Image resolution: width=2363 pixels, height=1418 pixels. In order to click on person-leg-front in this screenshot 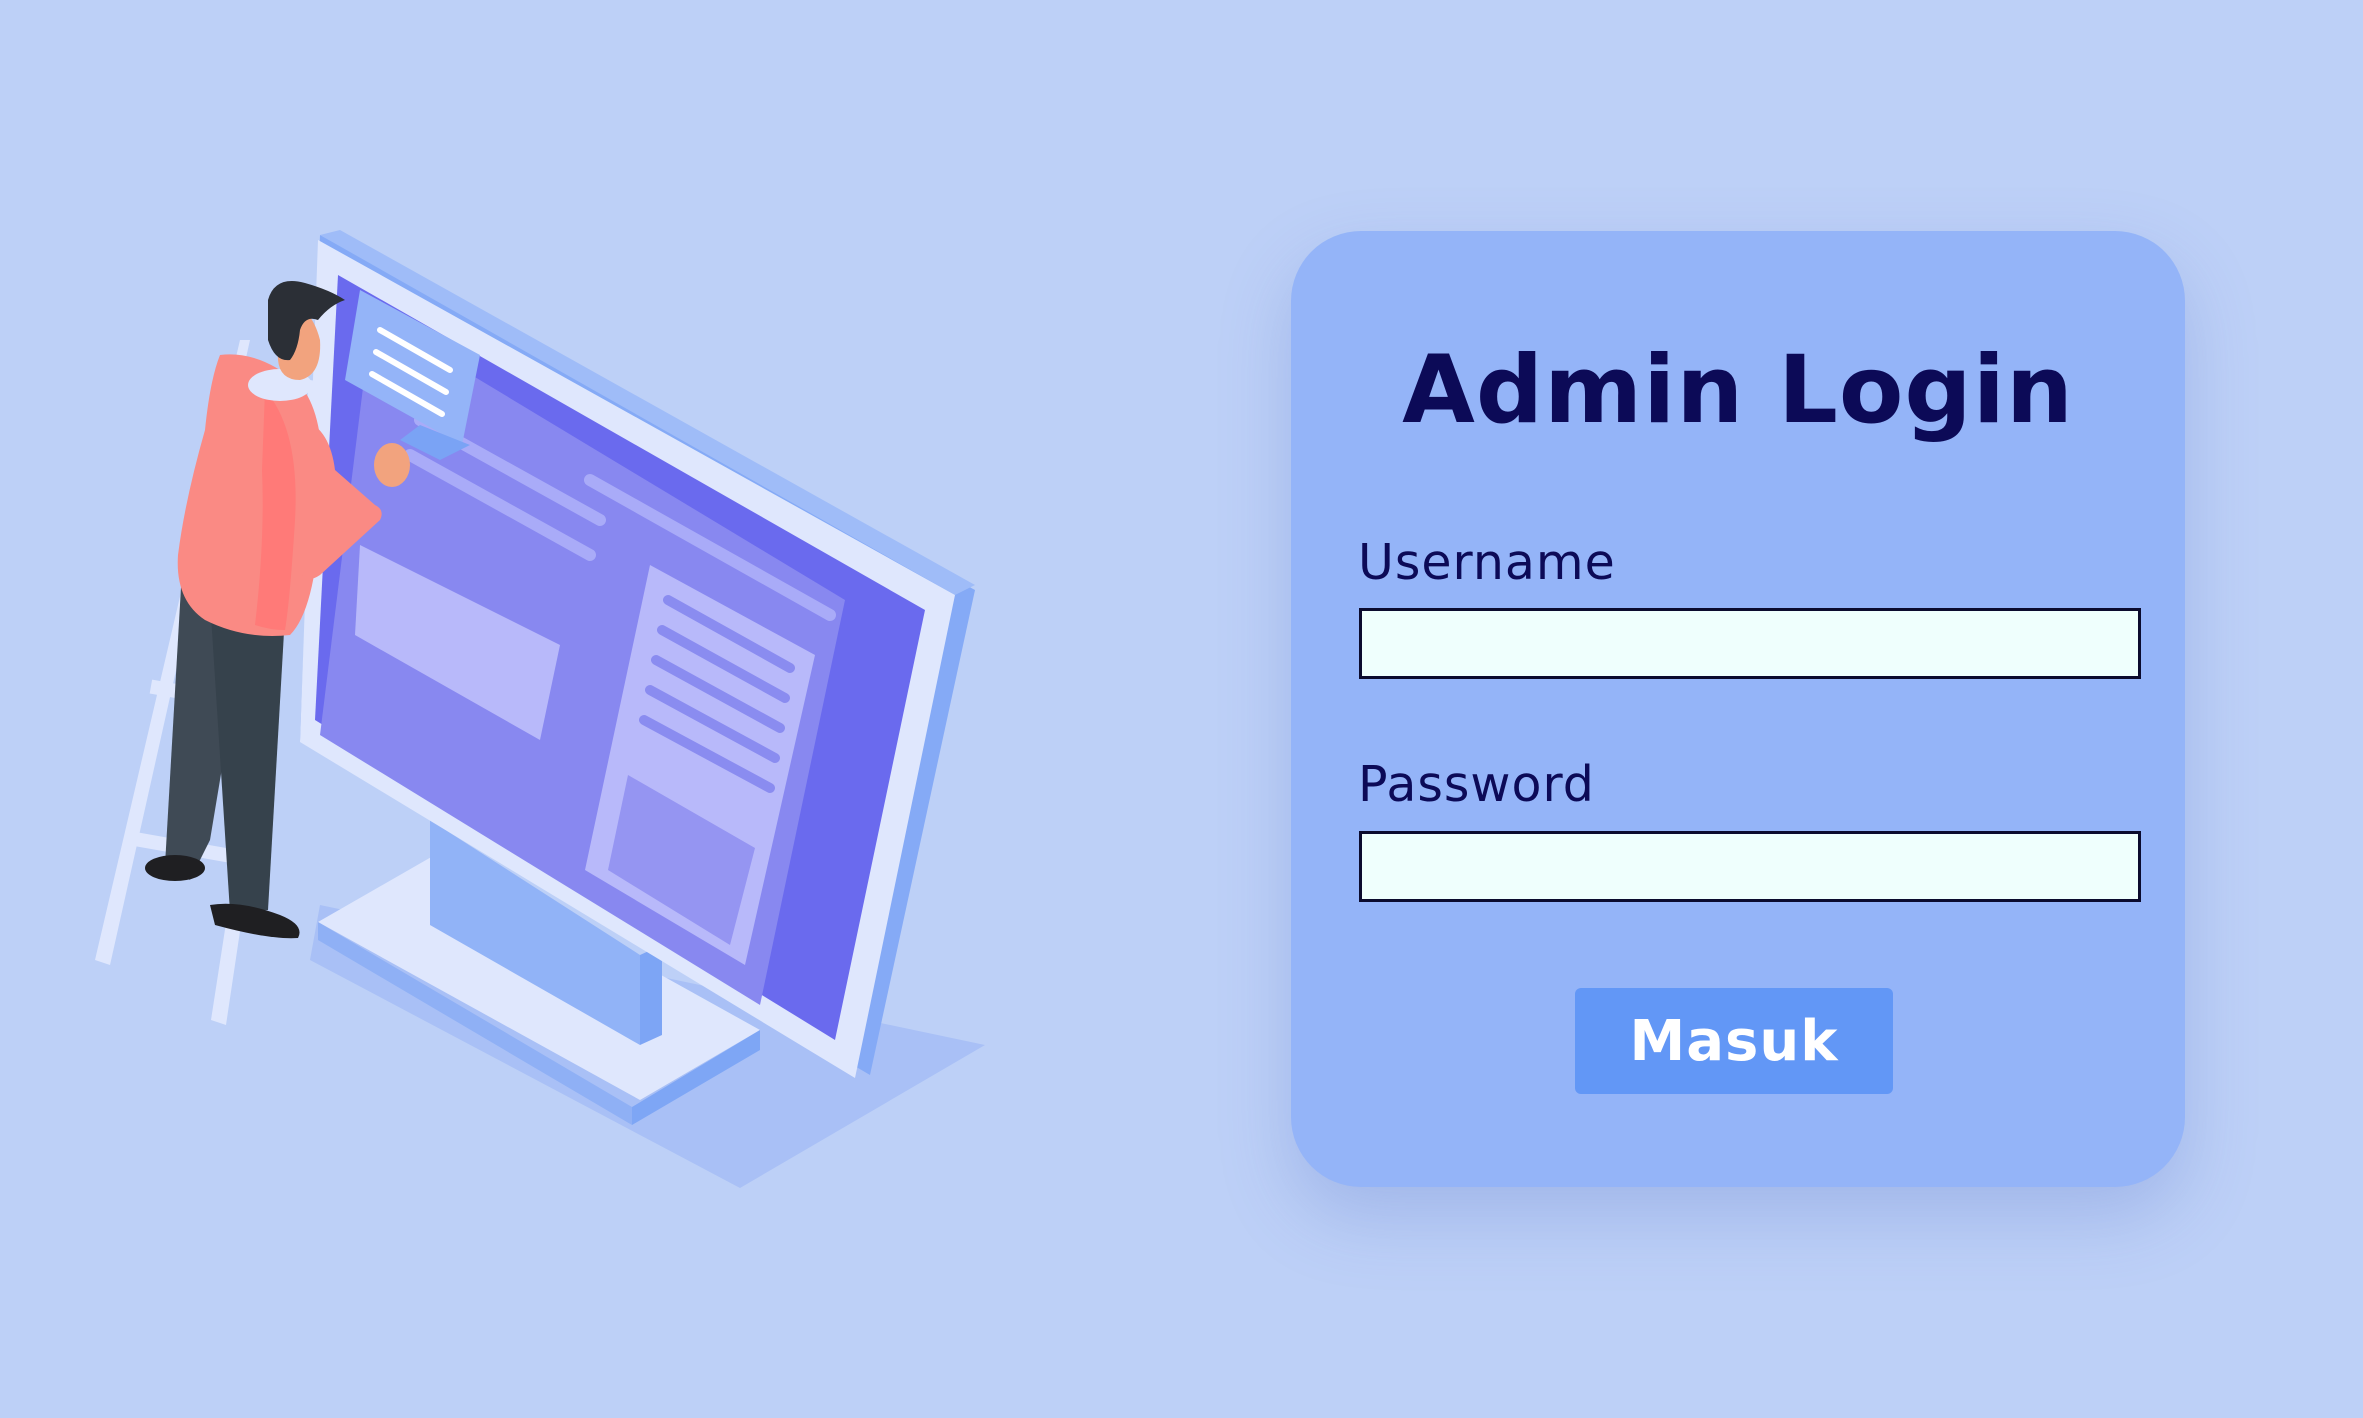, I will do `click(247, 756)`.